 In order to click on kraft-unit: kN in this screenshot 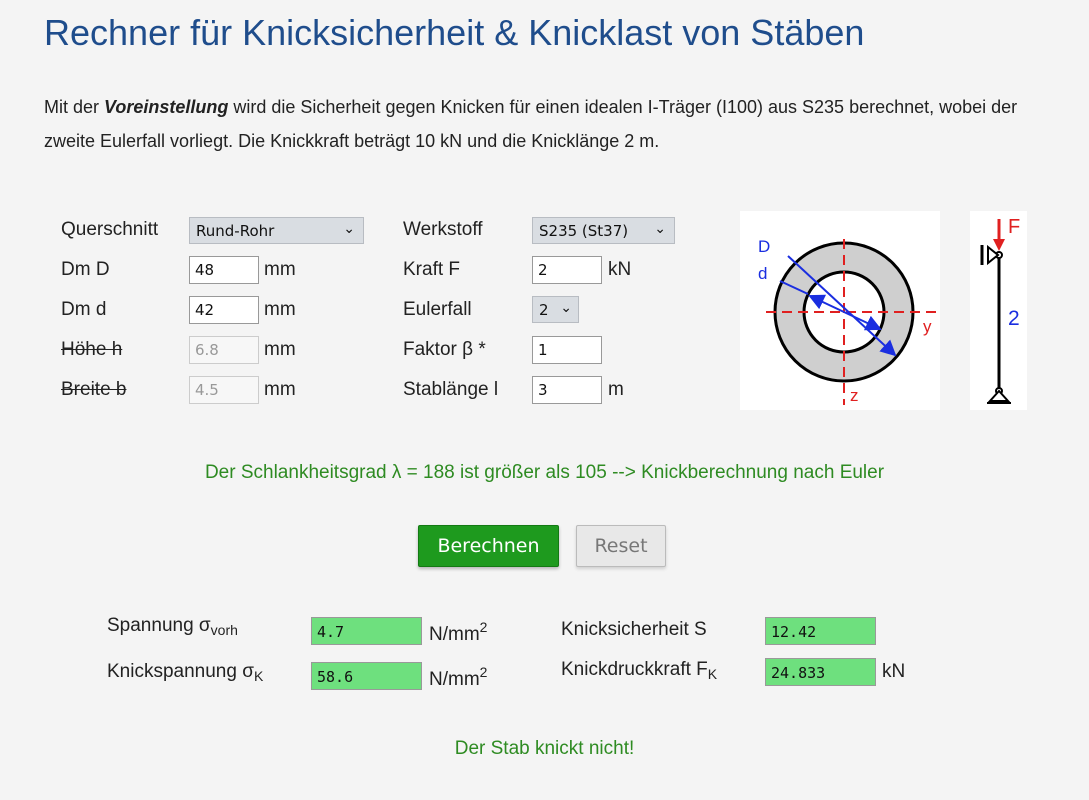, I will do `click(620, 269)`.